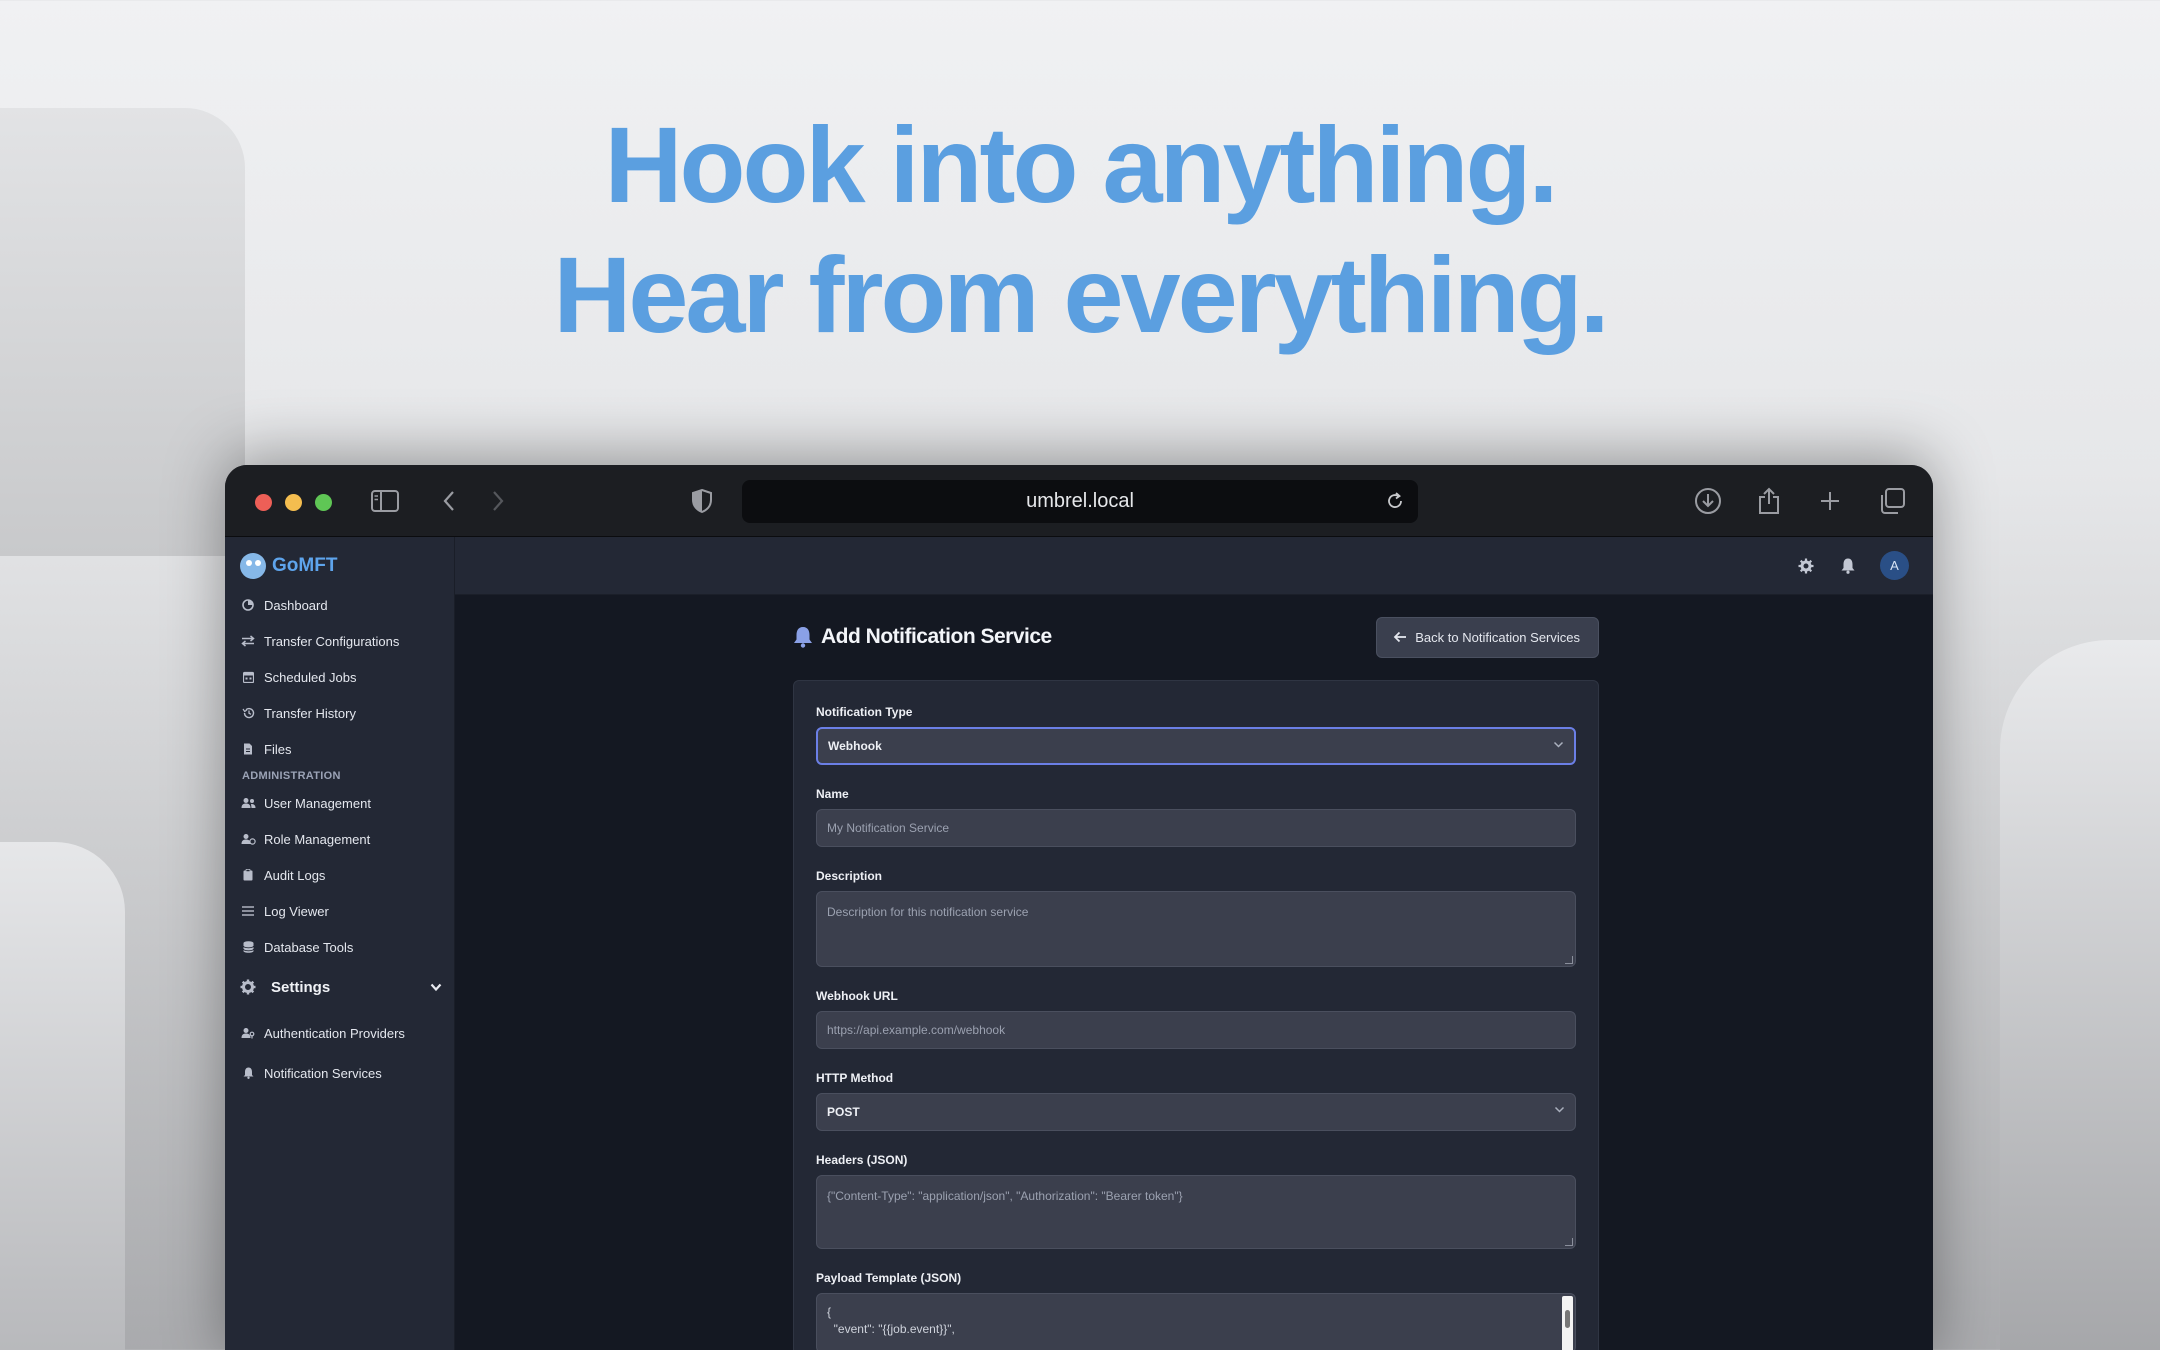 This screenshot has height=1350, width=2160. Describe the element at coordinates (296, 605) in the screenshot. I see `sidebar-item-label: Dashboard` at that location.